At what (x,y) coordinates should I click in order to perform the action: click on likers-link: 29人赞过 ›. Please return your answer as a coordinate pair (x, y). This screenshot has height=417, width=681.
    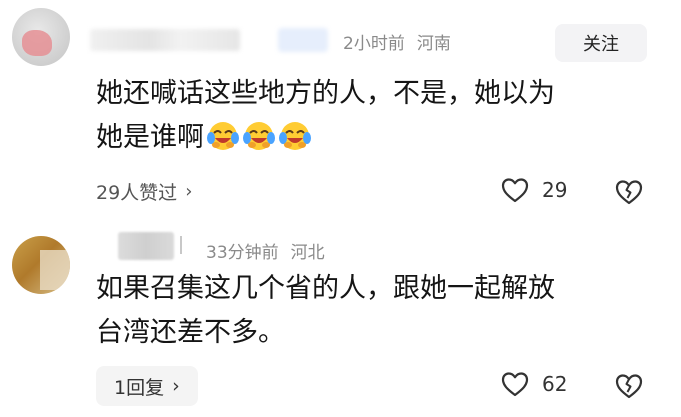
    Looking at the image, I should click on (144, 191).